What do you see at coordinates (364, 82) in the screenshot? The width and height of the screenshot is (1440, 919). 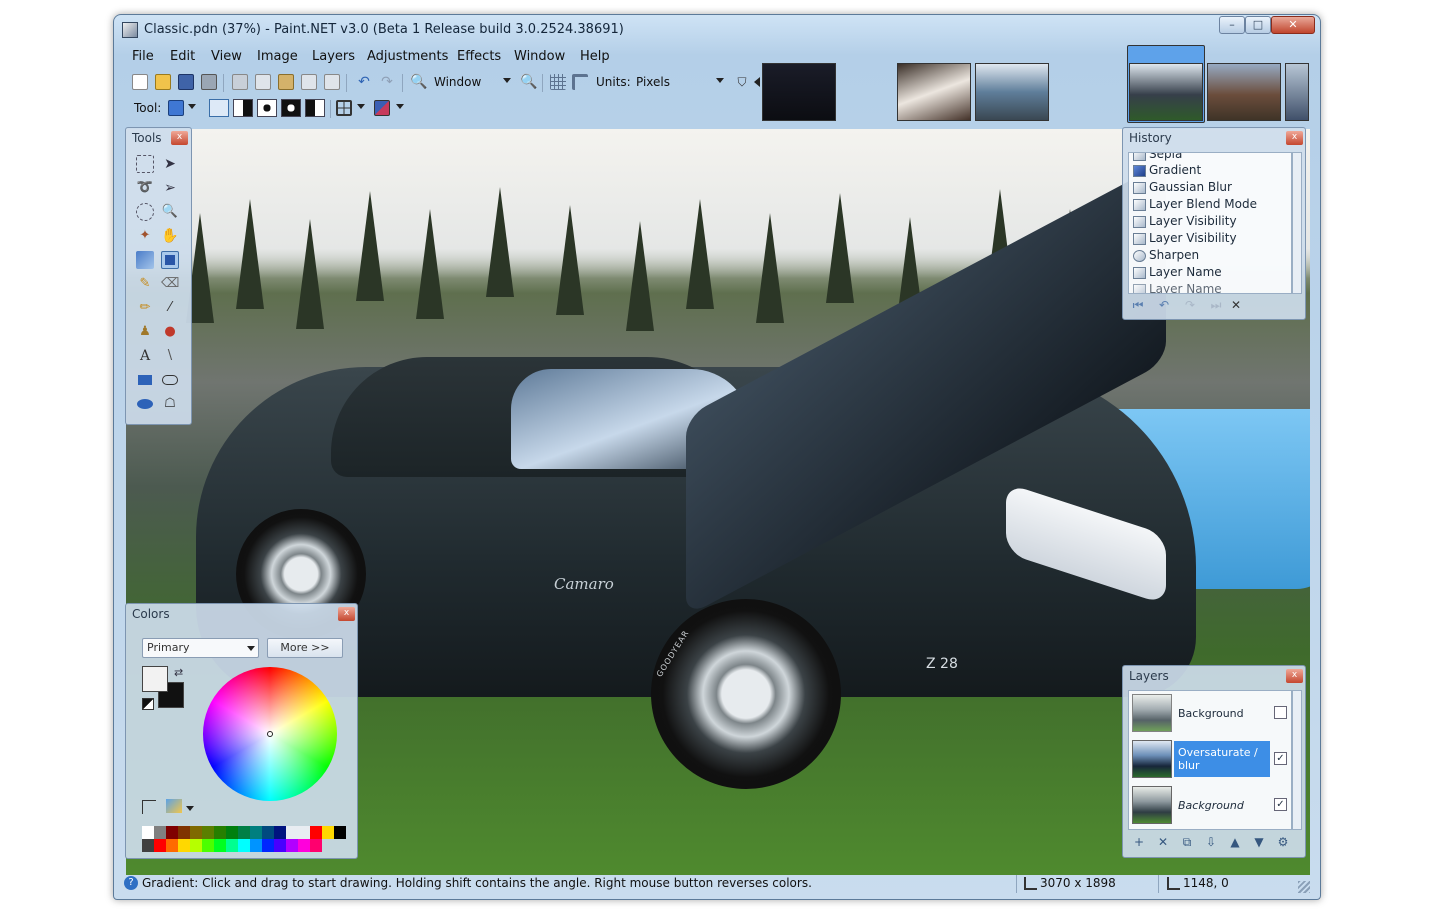 I see `undo-icon: ↶` at bounding box center [364, 82].